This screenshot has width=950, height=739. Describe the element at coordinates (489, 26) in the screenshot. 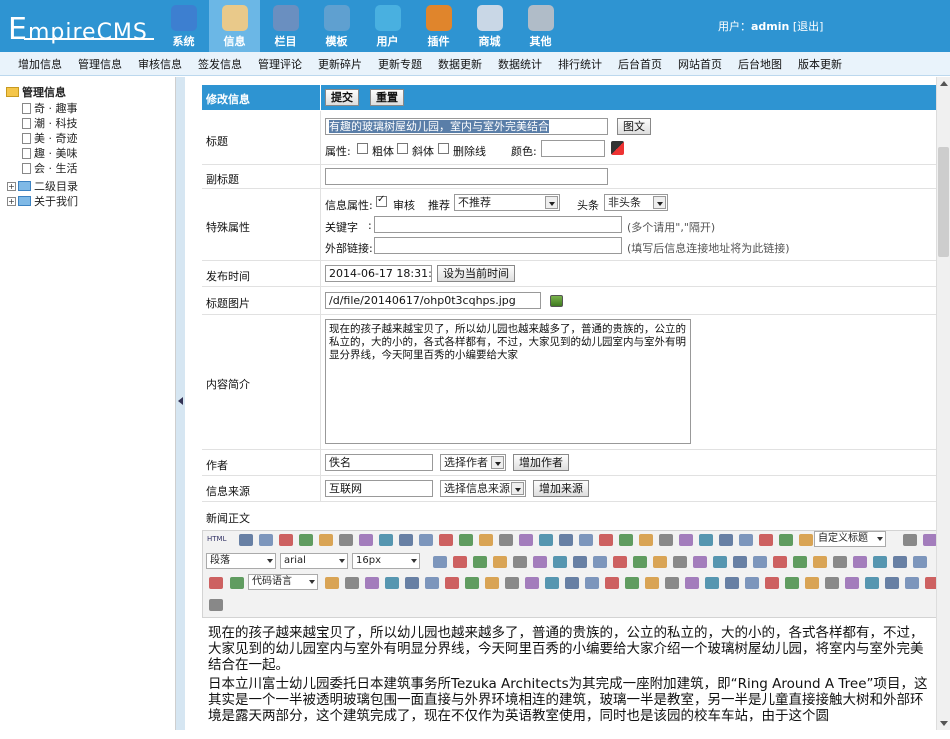

I see `nav-item-card: 商城` at that location.